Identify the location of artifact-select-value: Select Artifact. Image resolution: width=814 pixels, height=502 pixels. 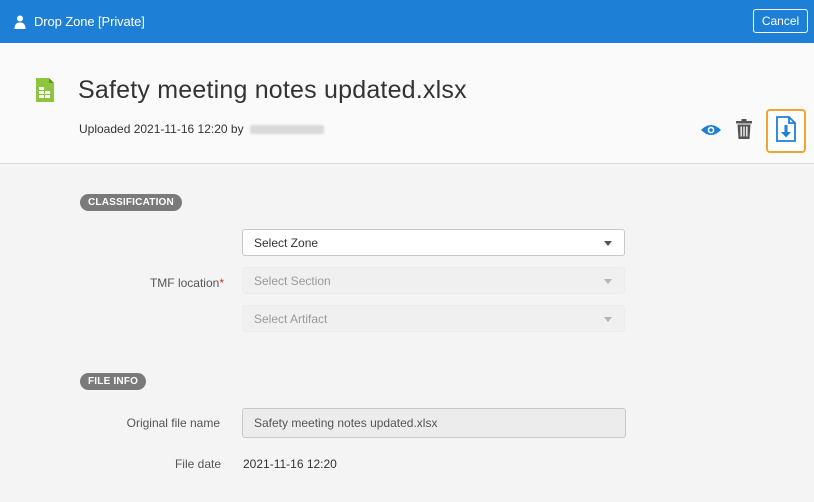
(291, 318).